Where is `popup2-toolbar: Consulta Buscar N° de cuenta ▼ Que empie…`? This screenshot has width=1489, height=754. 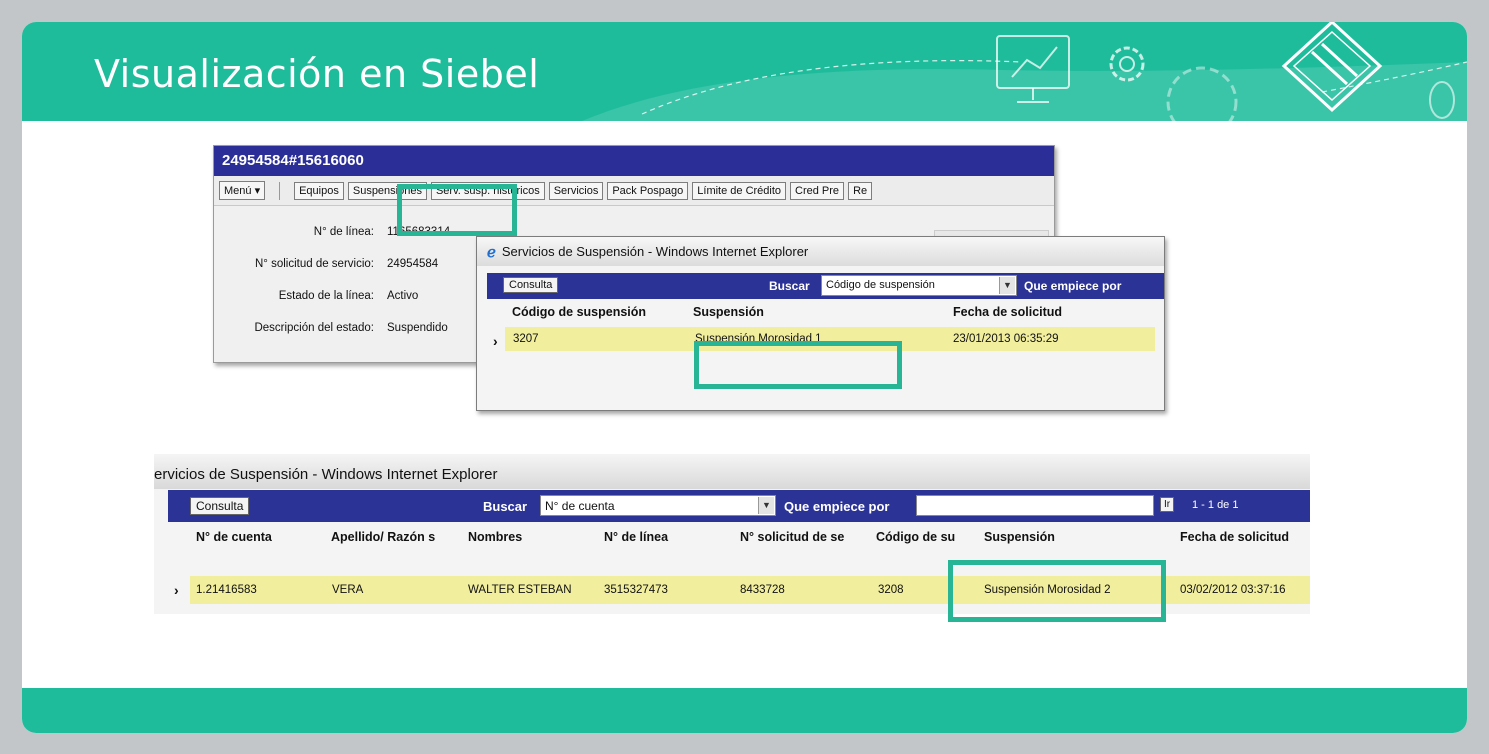 popup2-toolbar: Consulta Buscar N° de cuenta ▼ Que empie… is located at coordinates (739, 506).